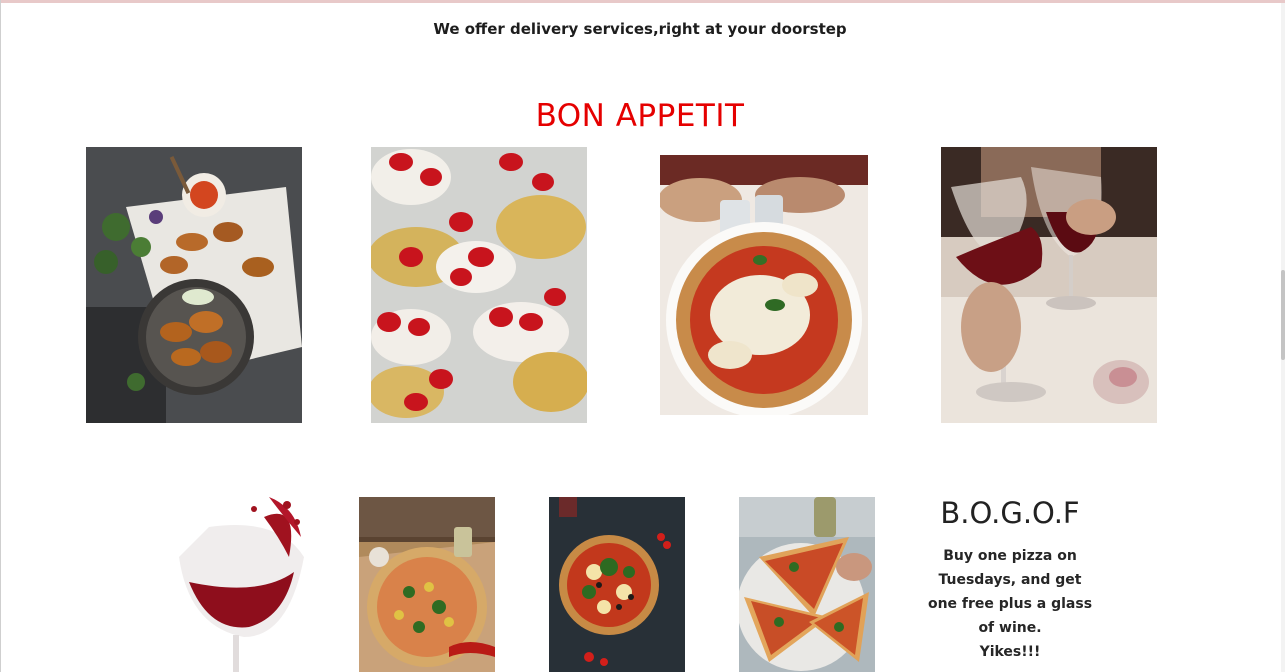 The image size is (1285, 672). Describe the element at coordinates (642, 1) in the screenshot. I see `top-border` at that location.